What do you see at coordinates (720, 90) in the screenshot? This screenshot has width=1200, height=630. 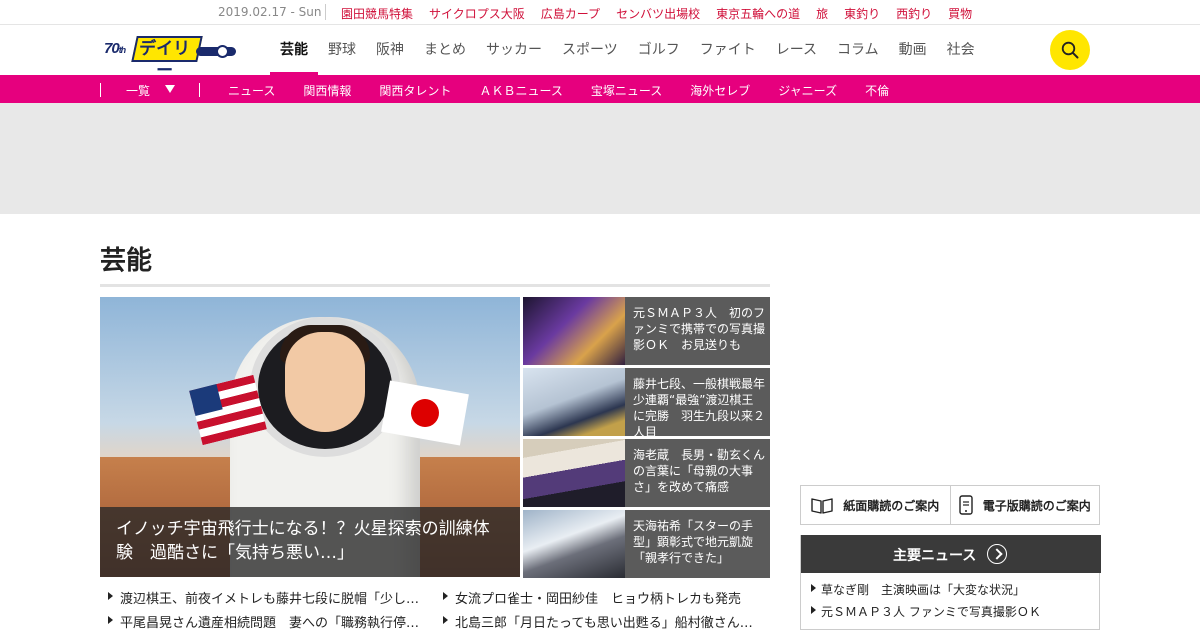 I see `subnav-overseas-celeb: 海外セレブ` at bounding box center [720, 90].